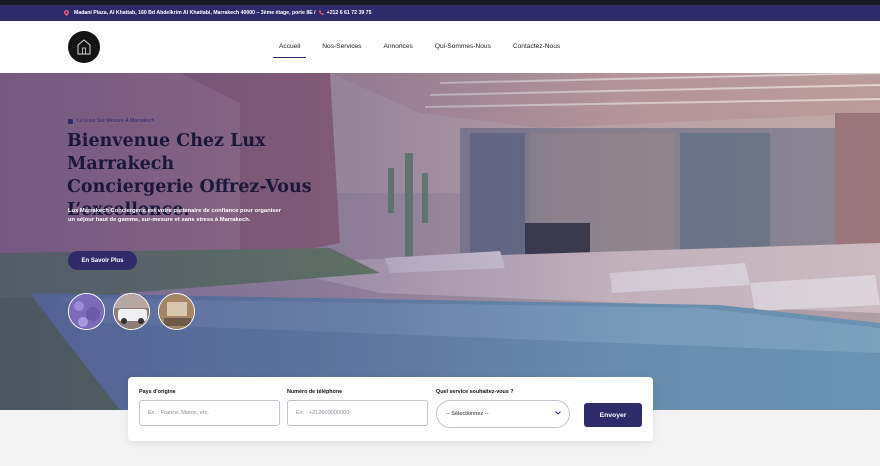 This screenshot has width=880, height=466. What do you see at coordinates (290, 49) in the screenshot?
I see `nav-accueil: Accueil` at bounding box center [290, 49].